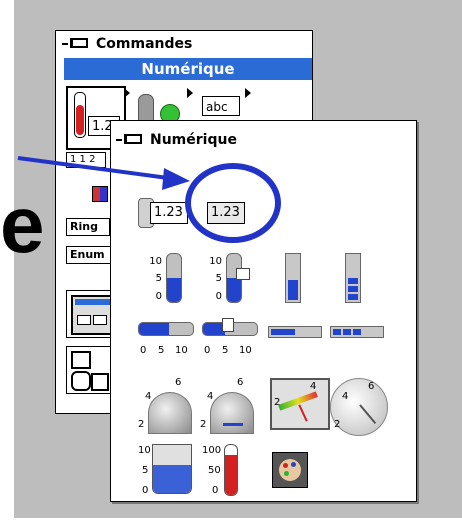  What do you see at coordinates (103, 173) in the screenshot?
I see `pointer-arrow-icon` at bounding box center [103, 173].